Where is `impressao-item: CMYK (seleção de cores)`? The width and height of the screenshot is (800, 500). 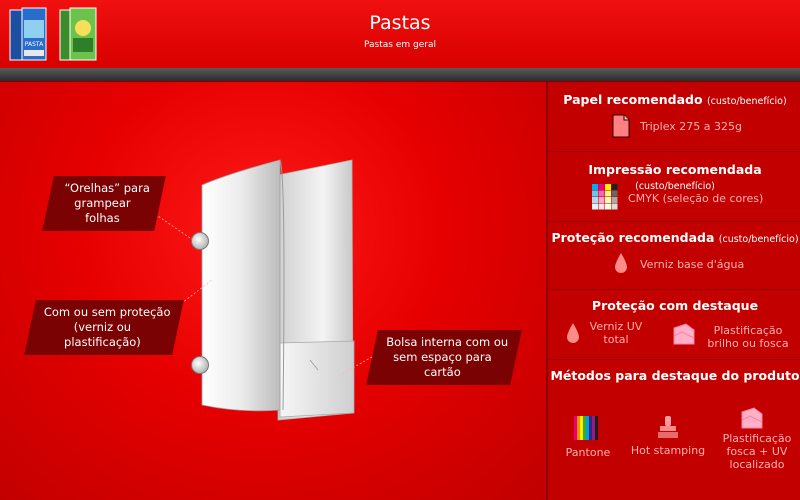
impressao-item: CMYK (seleção de cores) is located at coordinates (696, 198).